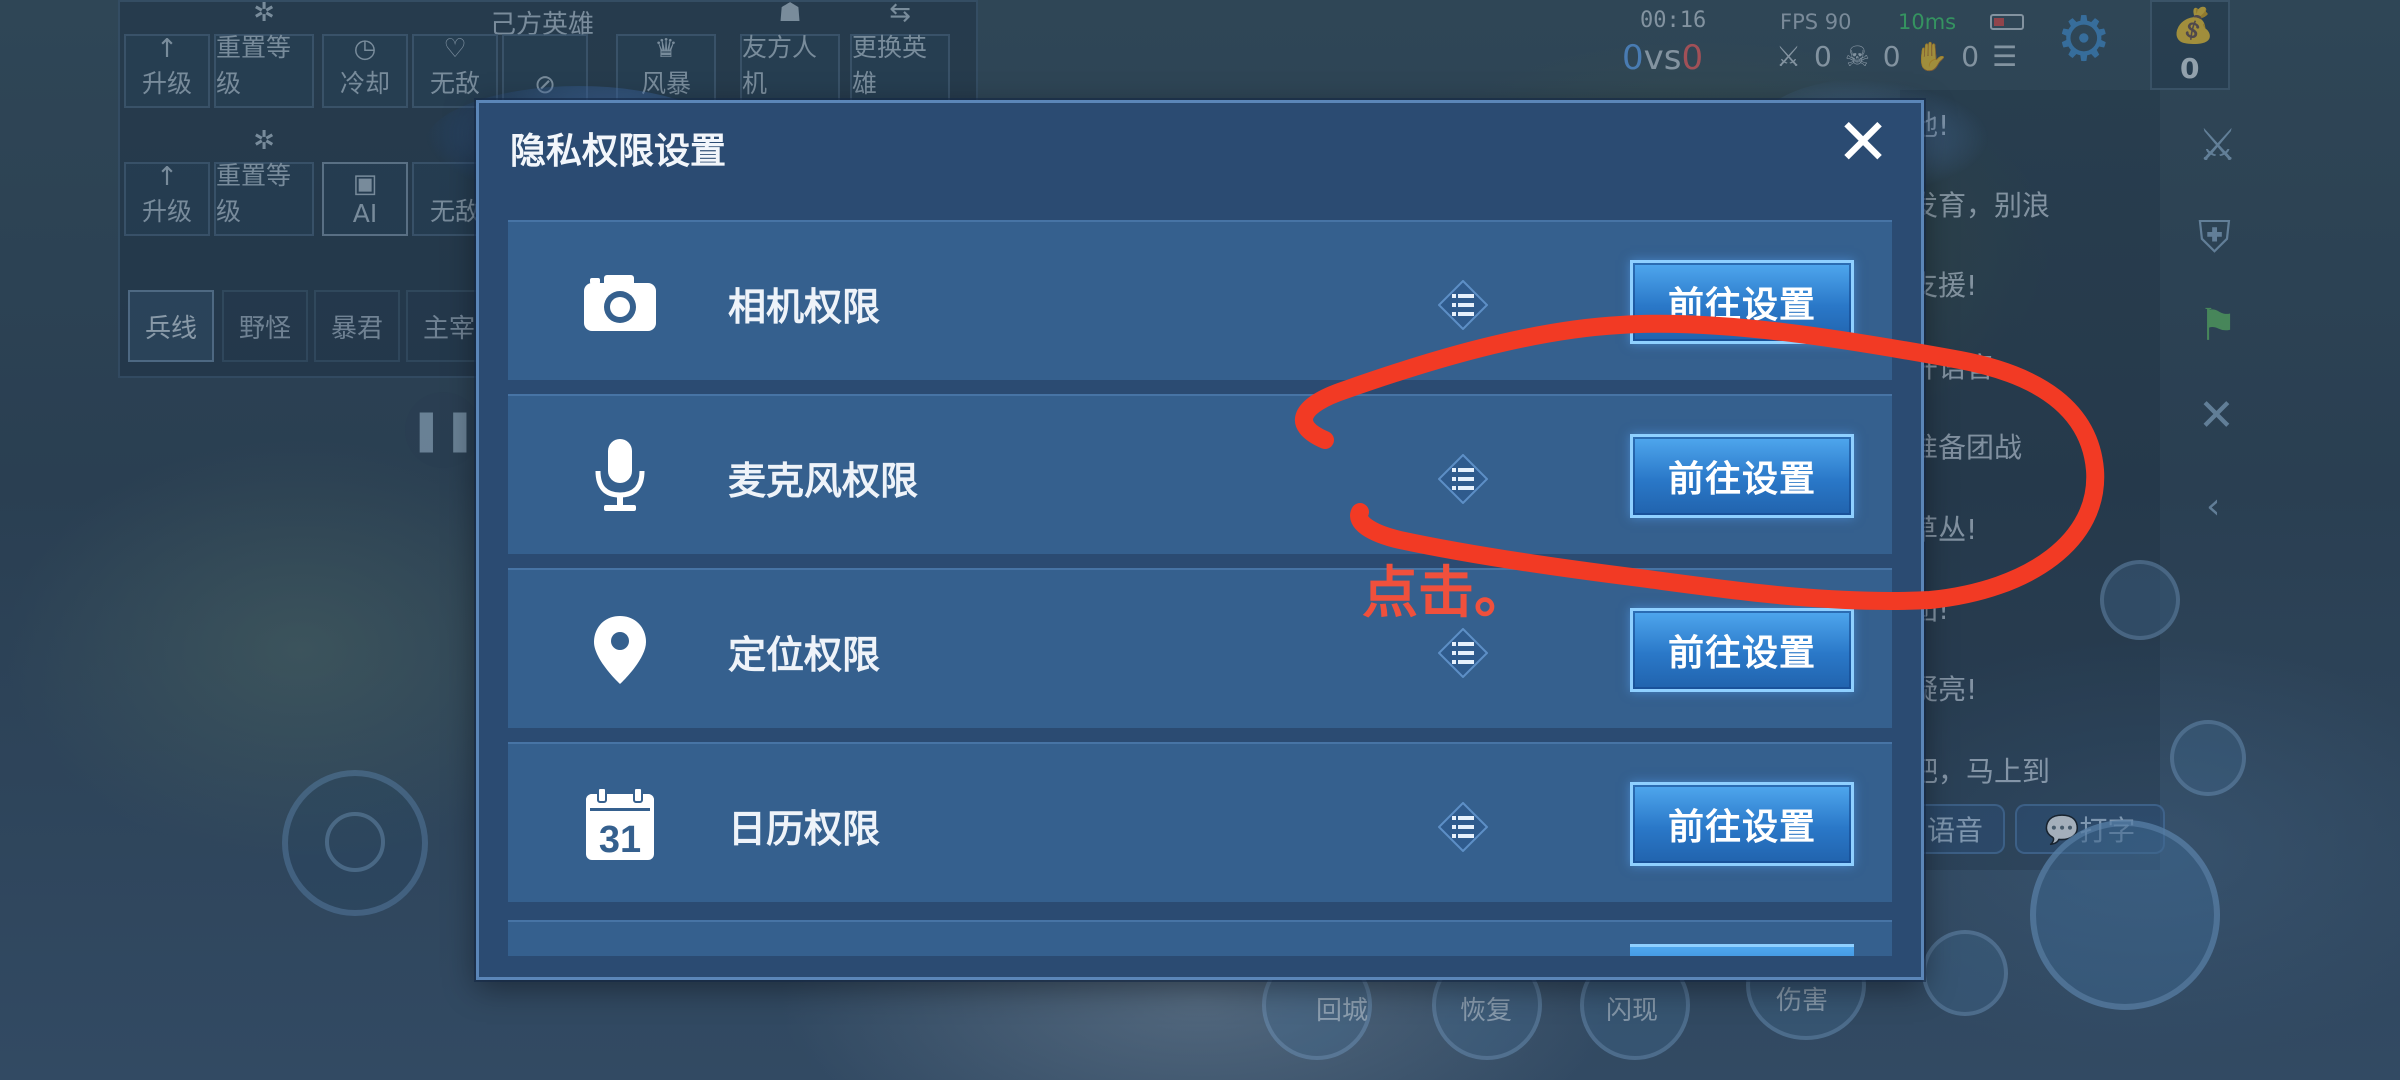 This screenshot has width=2400, height=1080. What do you see at coordinates (365, 213) in the screenshot?
I see `ai-label: AI` at bounding box center [365, 213].